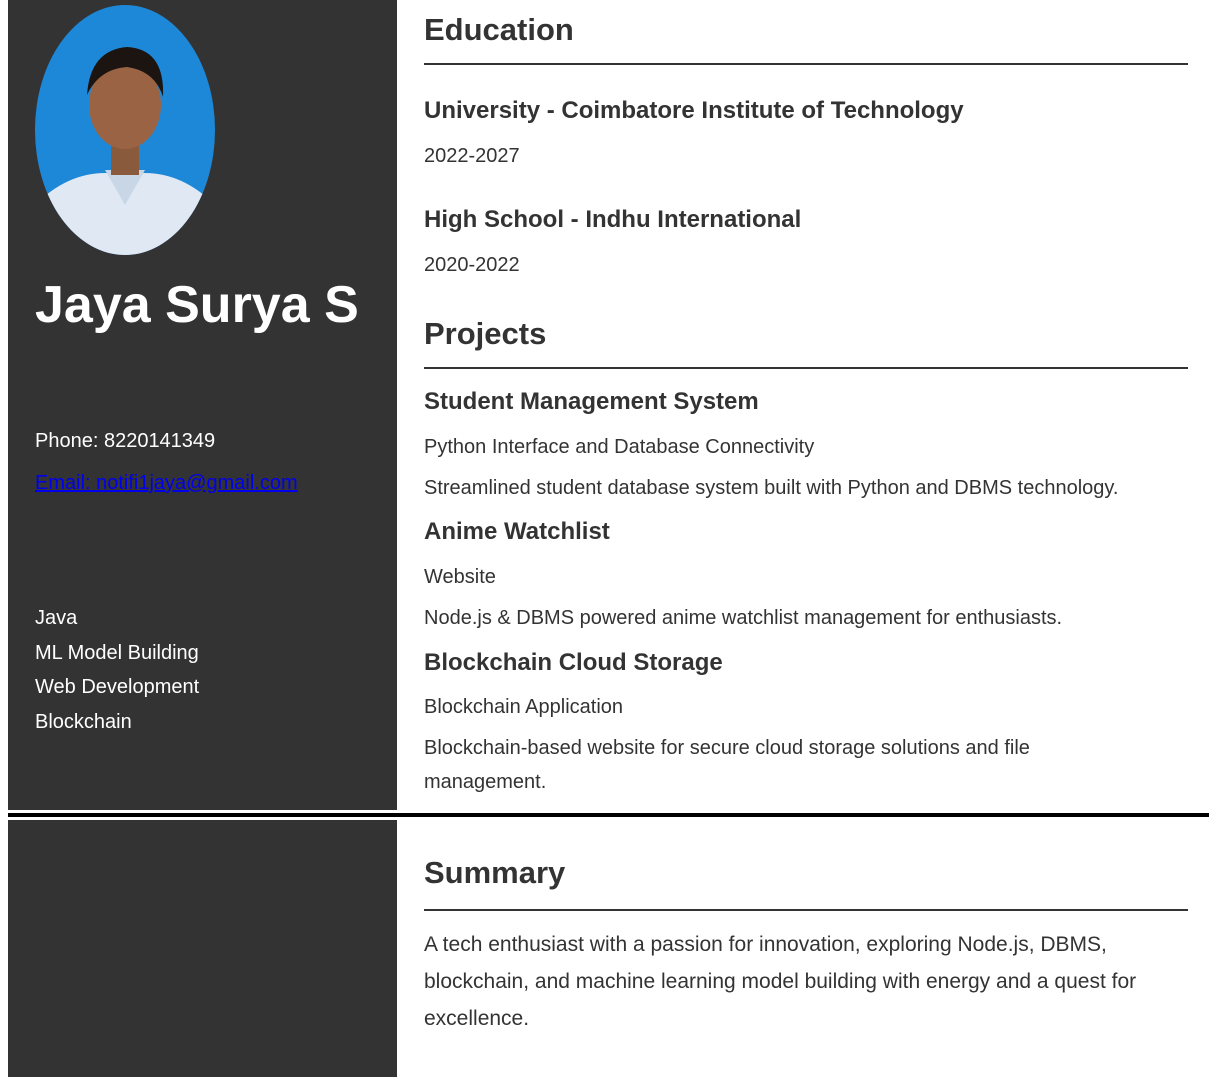 The width and height of the screenshot is (1209, 1077). Describe the element at coordinates (202, 948) in the screenshot. I see `sidebar-continued` at that location.